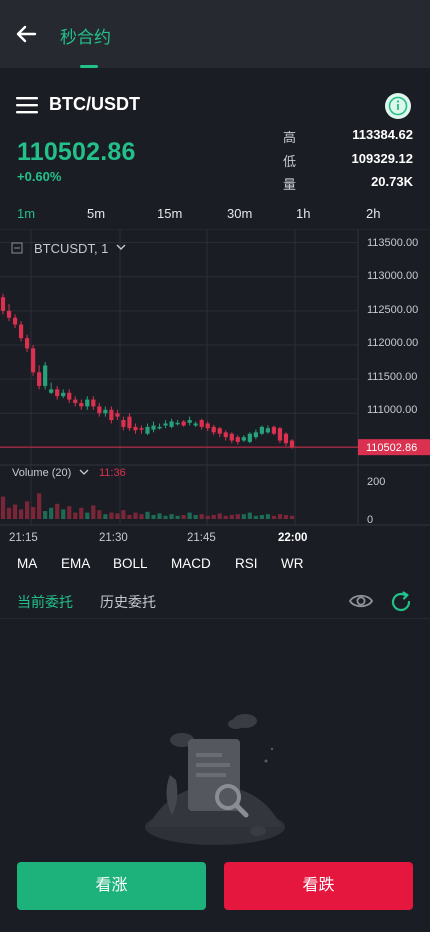 The width and height of the screenshot is (430, 932). I want to click on tab-history-orders: 历史委托, so click(128, 602).